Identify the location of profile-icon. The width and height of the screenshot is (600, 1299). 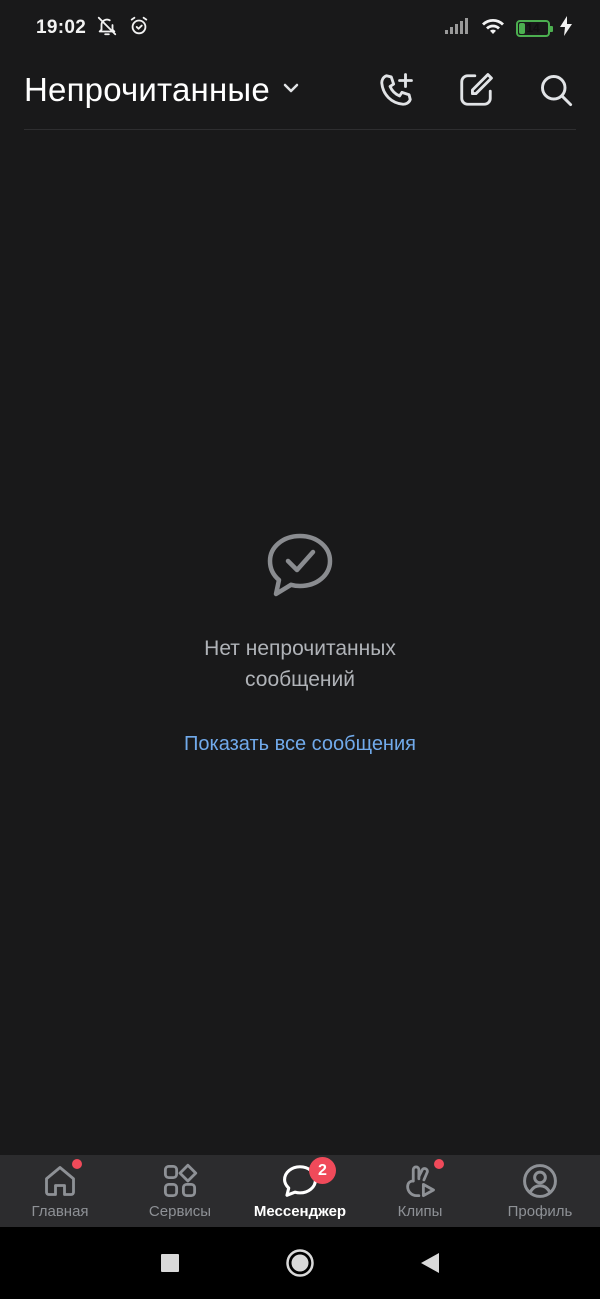
(540, 1181).